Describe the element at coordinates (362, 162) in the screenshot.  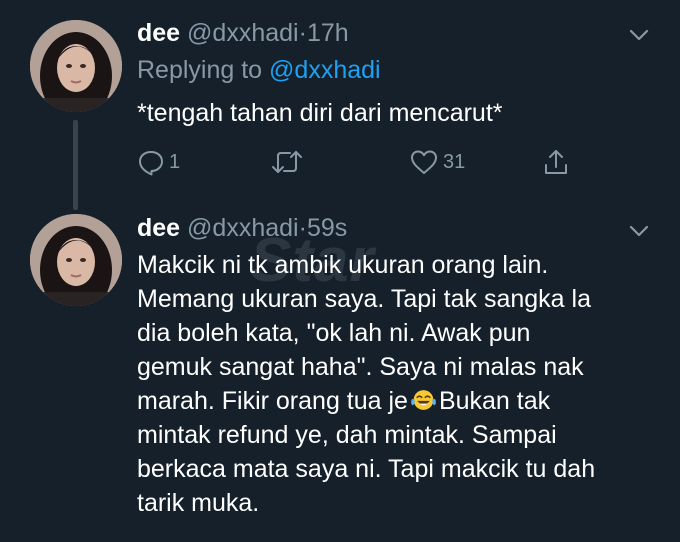
I see `tweet-actions: 1 31` at that location.